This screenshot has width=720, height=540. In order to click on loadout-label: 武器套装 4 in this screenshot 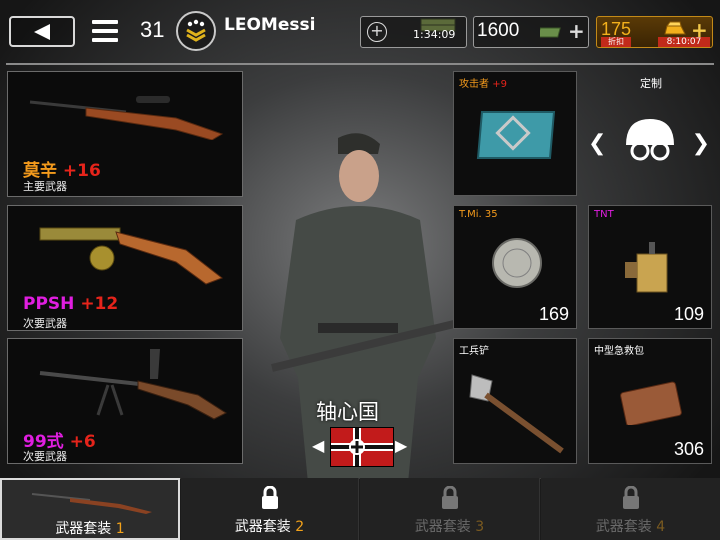, I will do `click(630, 527)`.